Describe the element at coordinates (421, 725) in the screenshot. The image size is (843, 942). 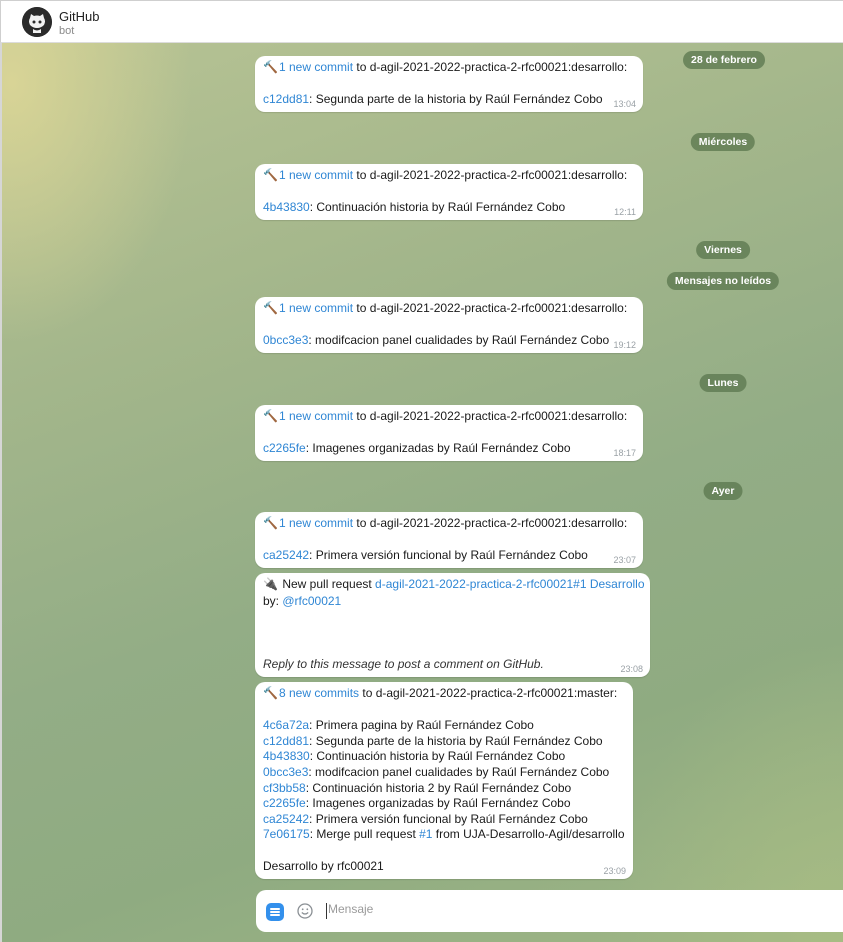
I see `commit-description: : Primera pagina by Raúl Fernández Cobo` at that location.